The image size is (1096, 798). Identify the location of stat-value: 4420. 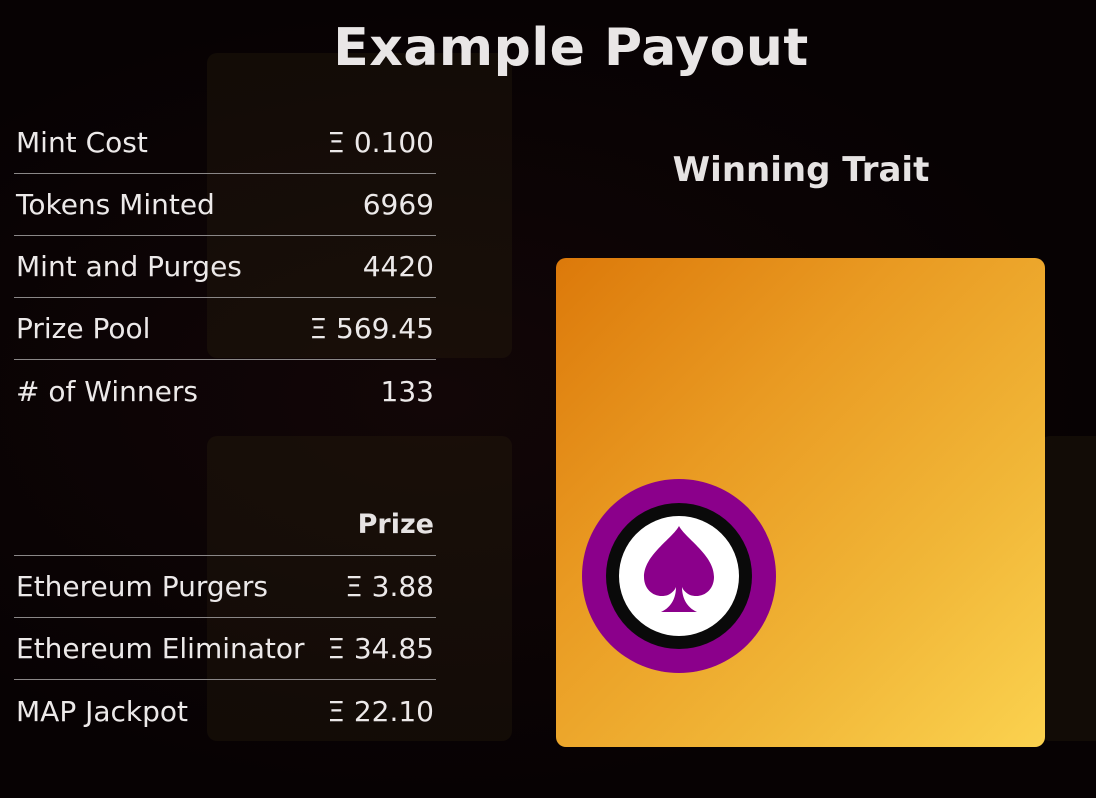
(398, 266).